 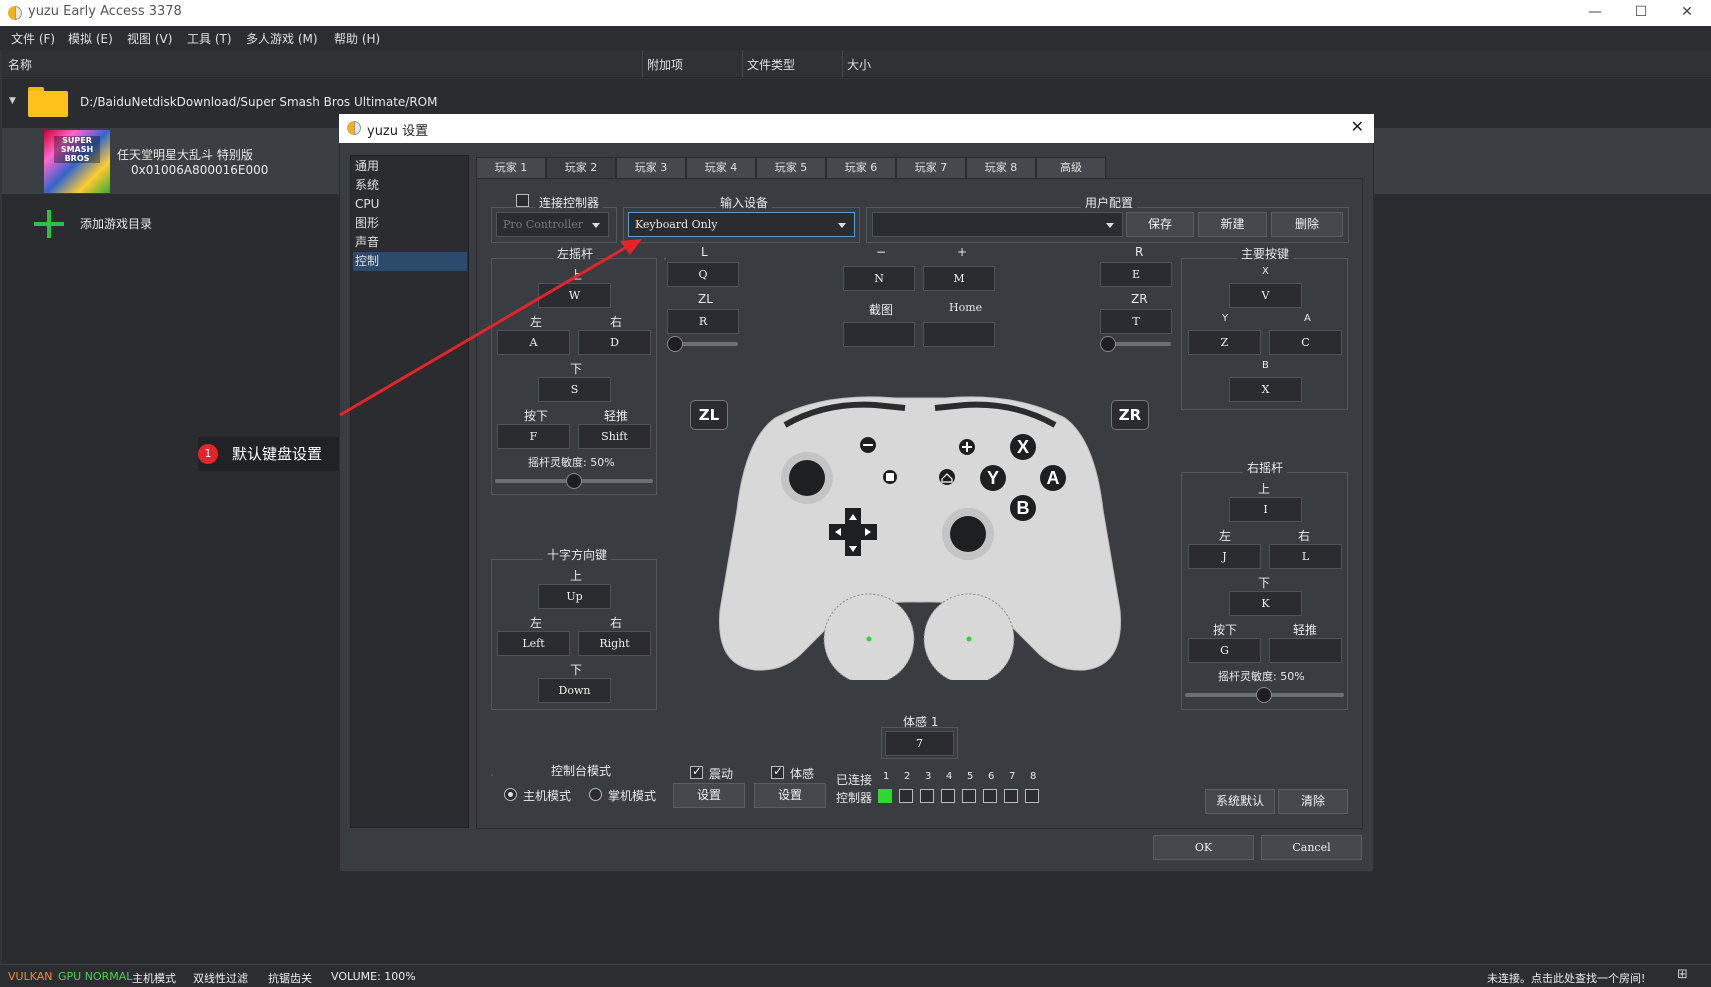 I want to click on face-a-button: C, so click(x=1305, y=342).